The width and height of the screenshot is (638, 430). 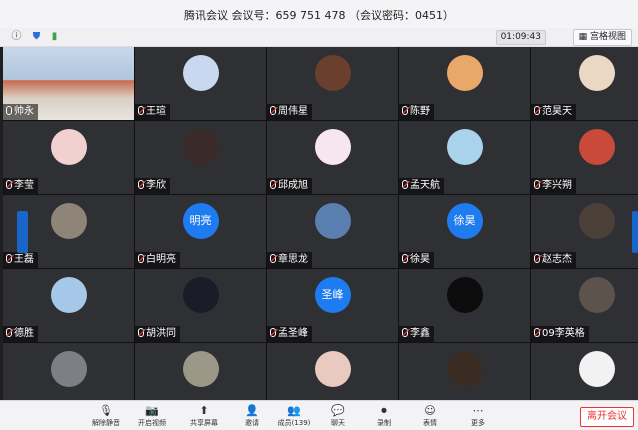 I want to click on emoji-icon: ☺, so click(x=430, y=410).